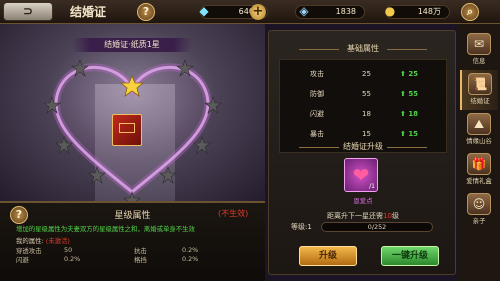  What do you see at coordinates (479, 221) in the screenshot?
I see `tab-label: 亲子` at bounding box center [479, 221].